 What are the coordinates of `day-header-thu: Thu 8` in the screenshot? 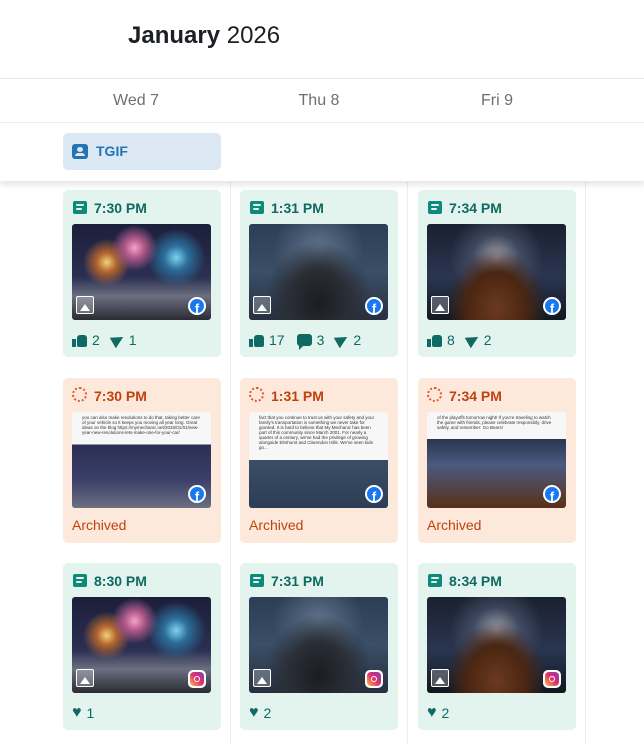 It's located at (319, 101).